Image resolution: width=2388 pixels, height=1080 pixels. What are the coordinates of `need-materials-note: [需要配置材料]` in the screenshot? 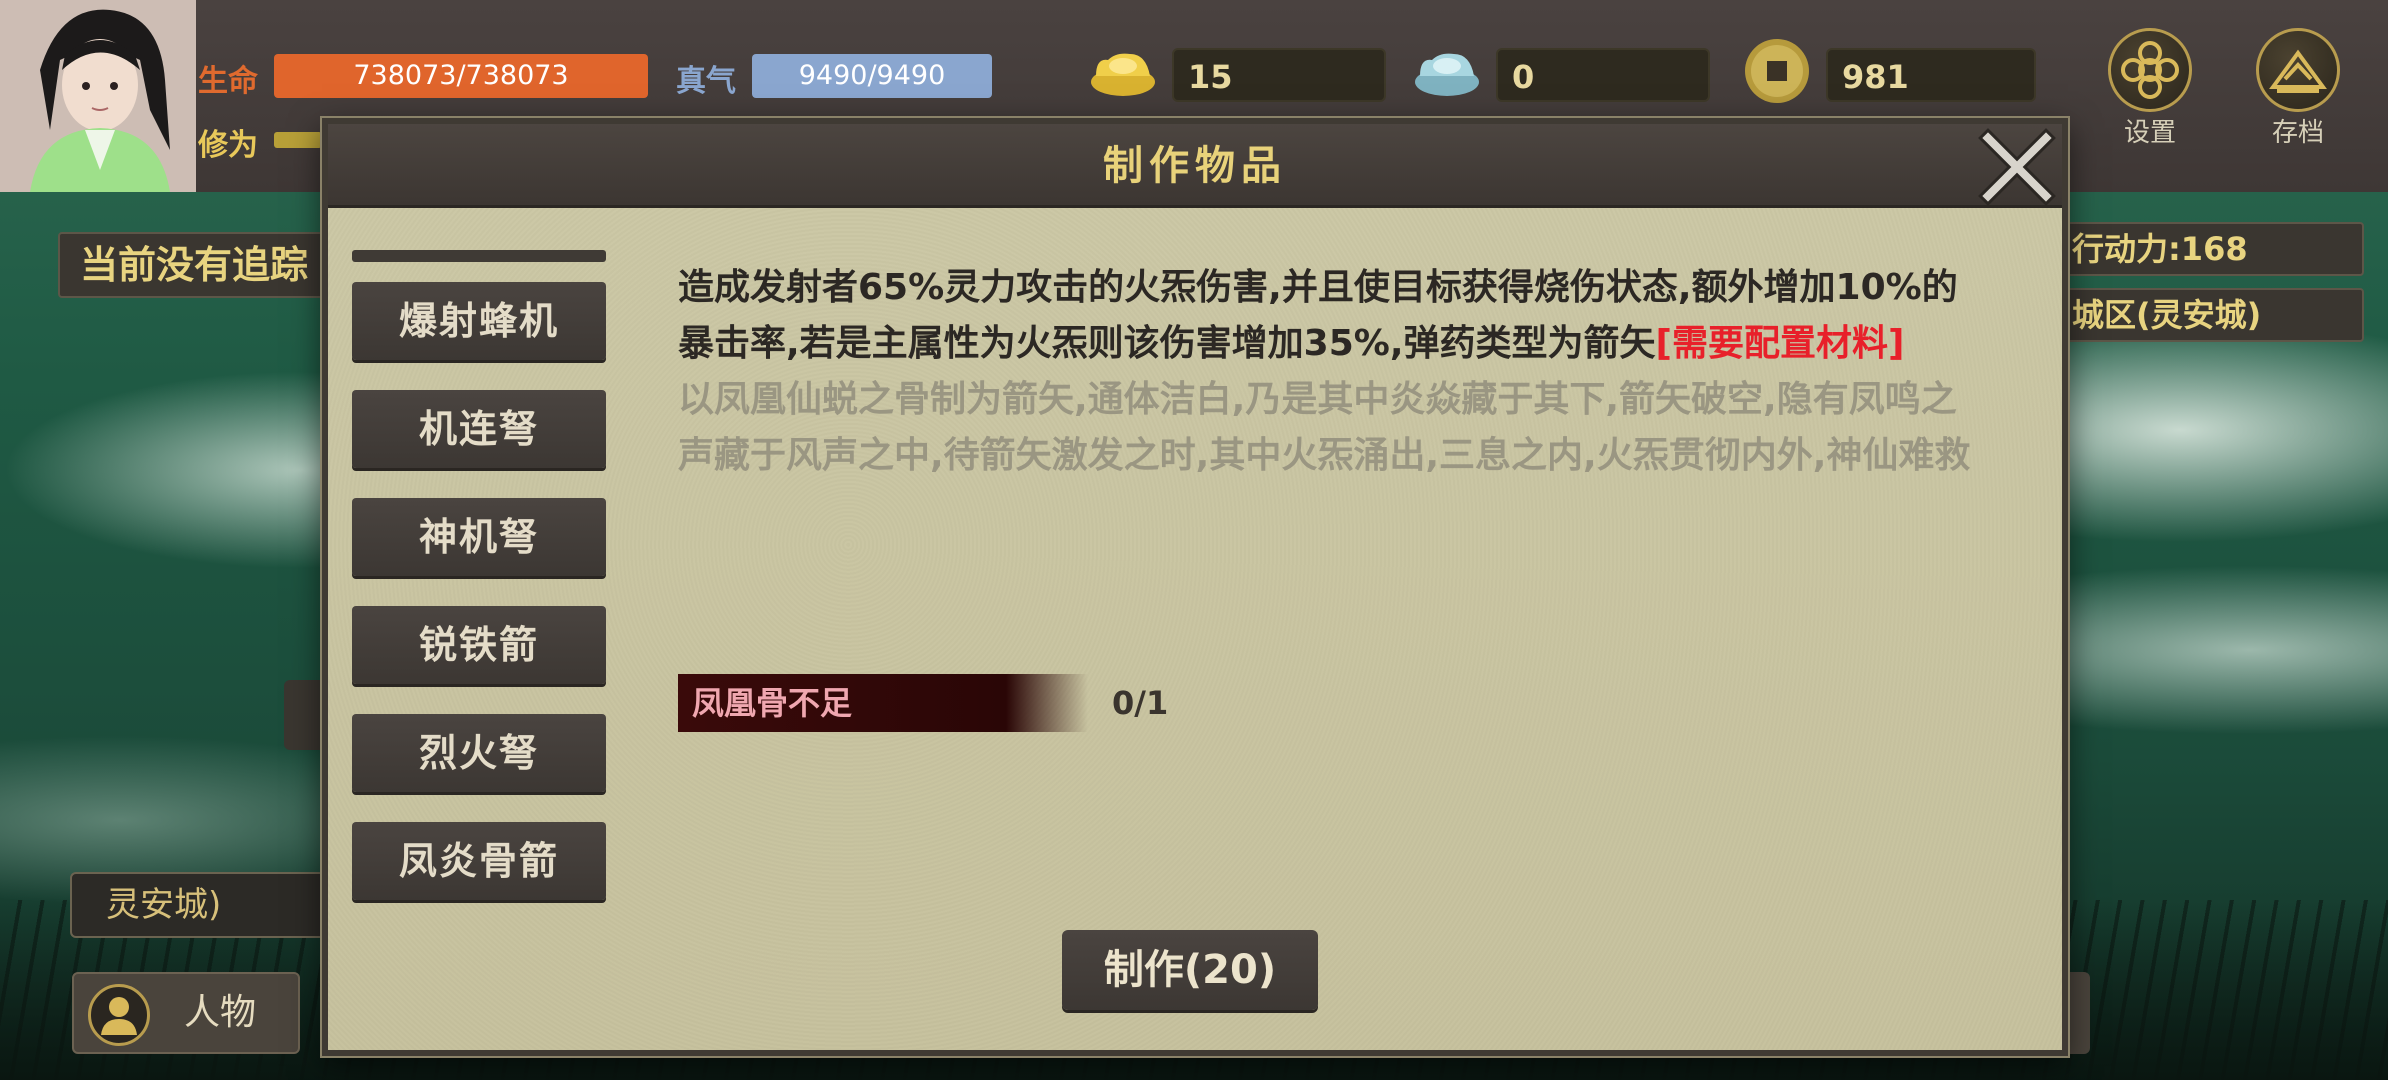 It's located at (1780, 343).